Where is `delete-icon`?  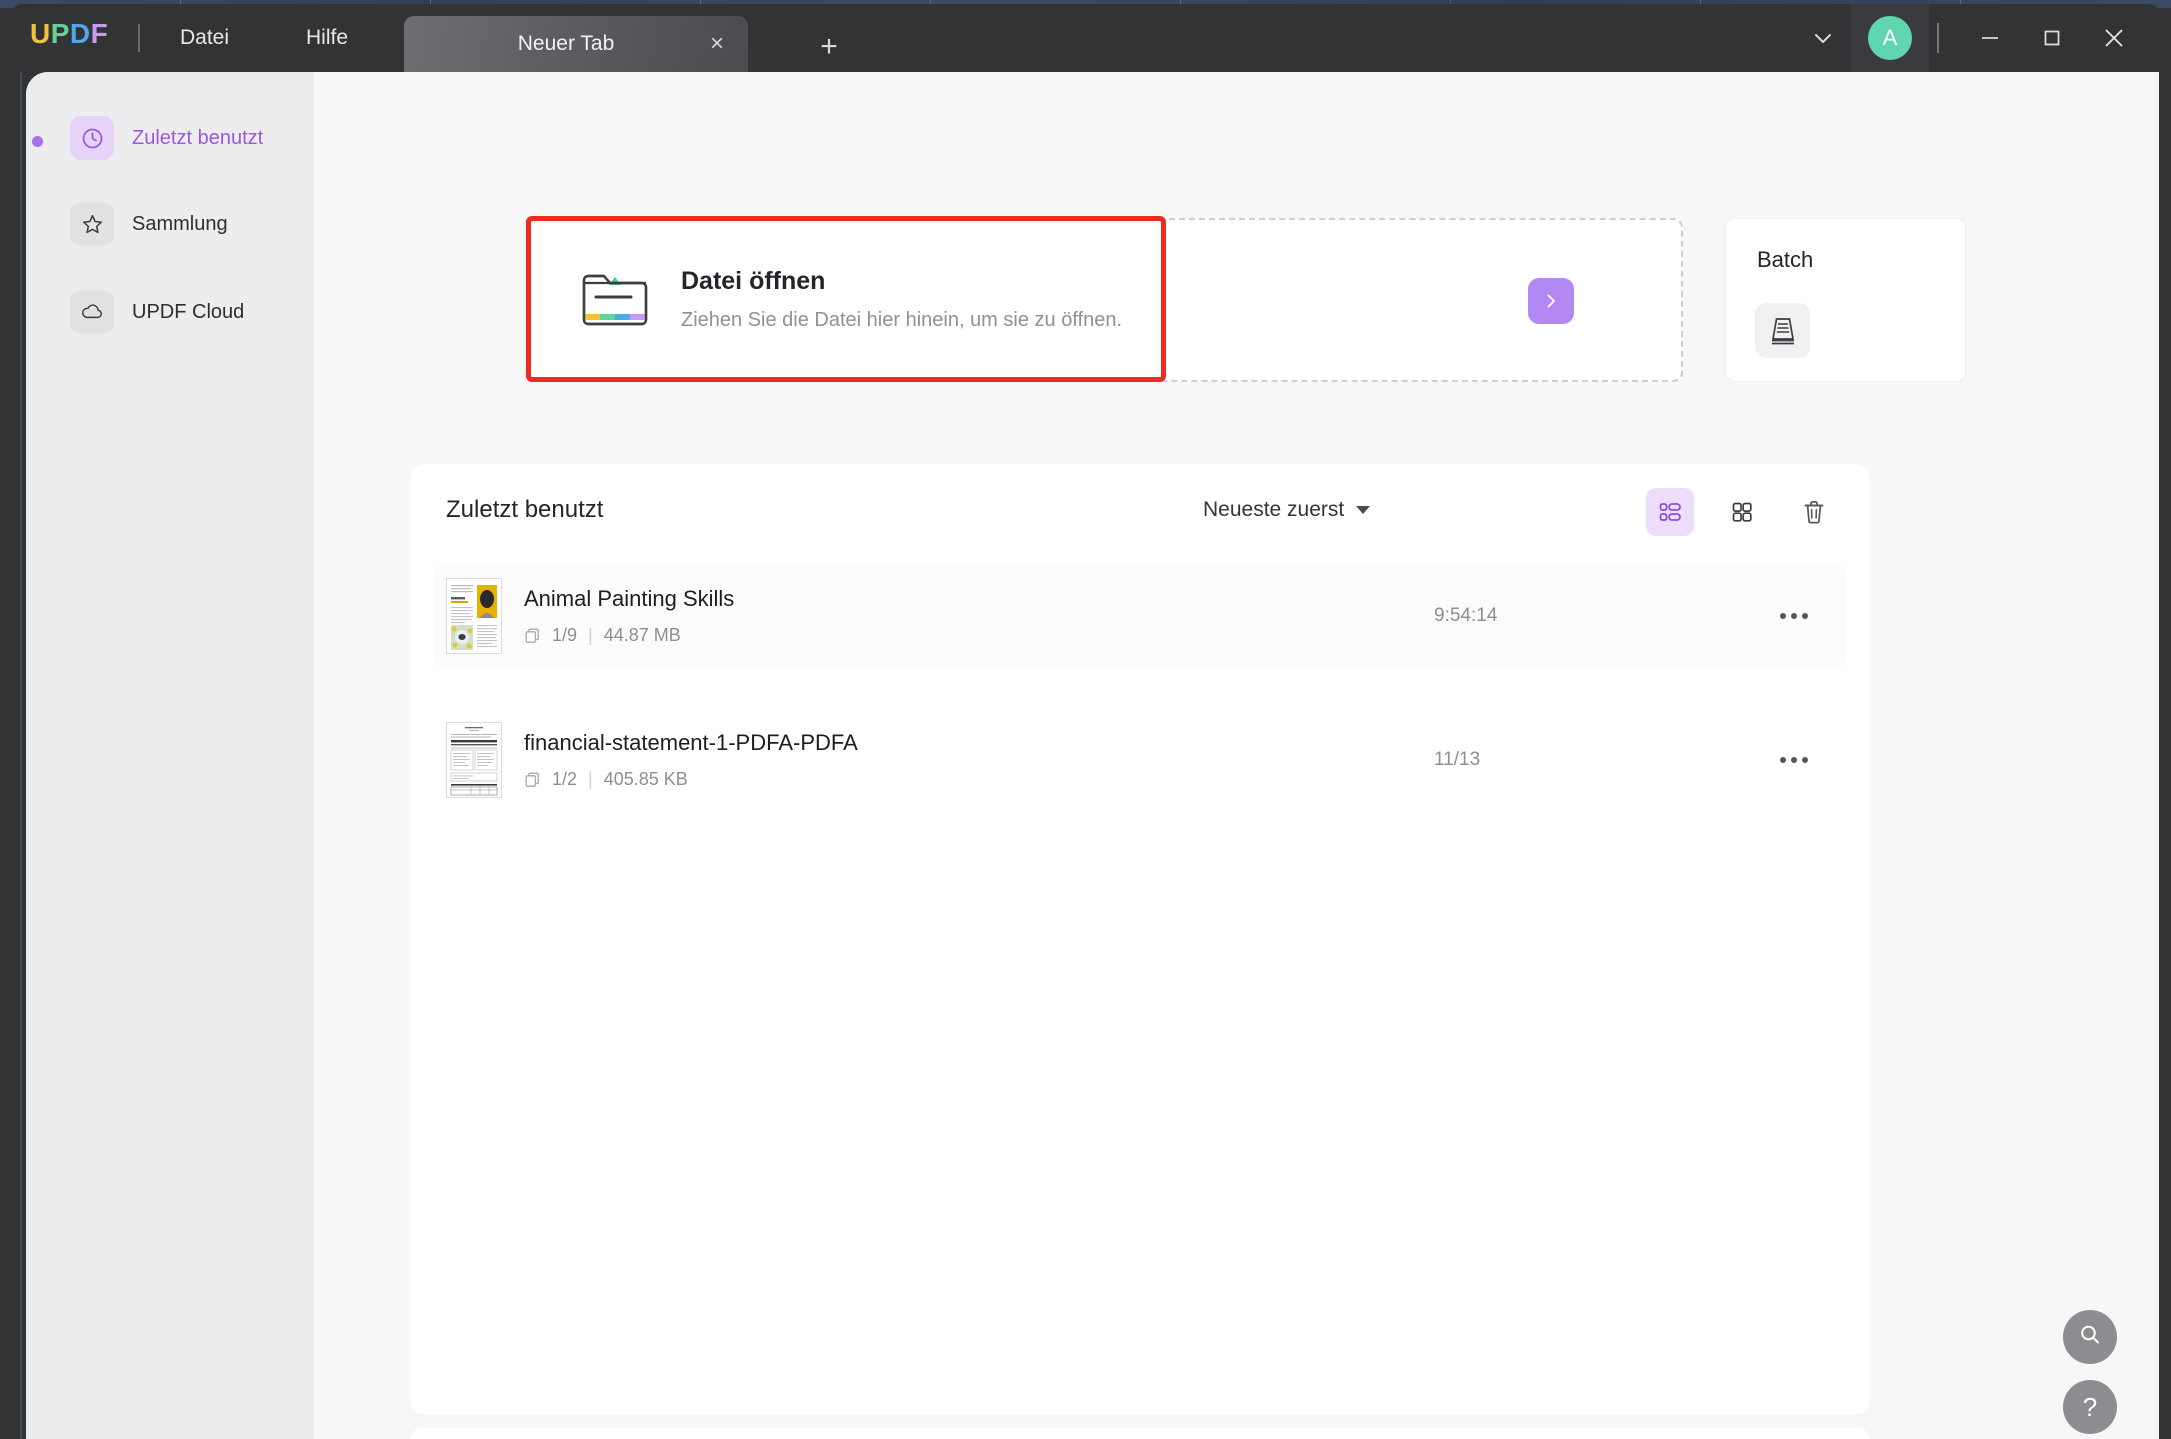 delete-icon is located at coordinates (1814, 512).